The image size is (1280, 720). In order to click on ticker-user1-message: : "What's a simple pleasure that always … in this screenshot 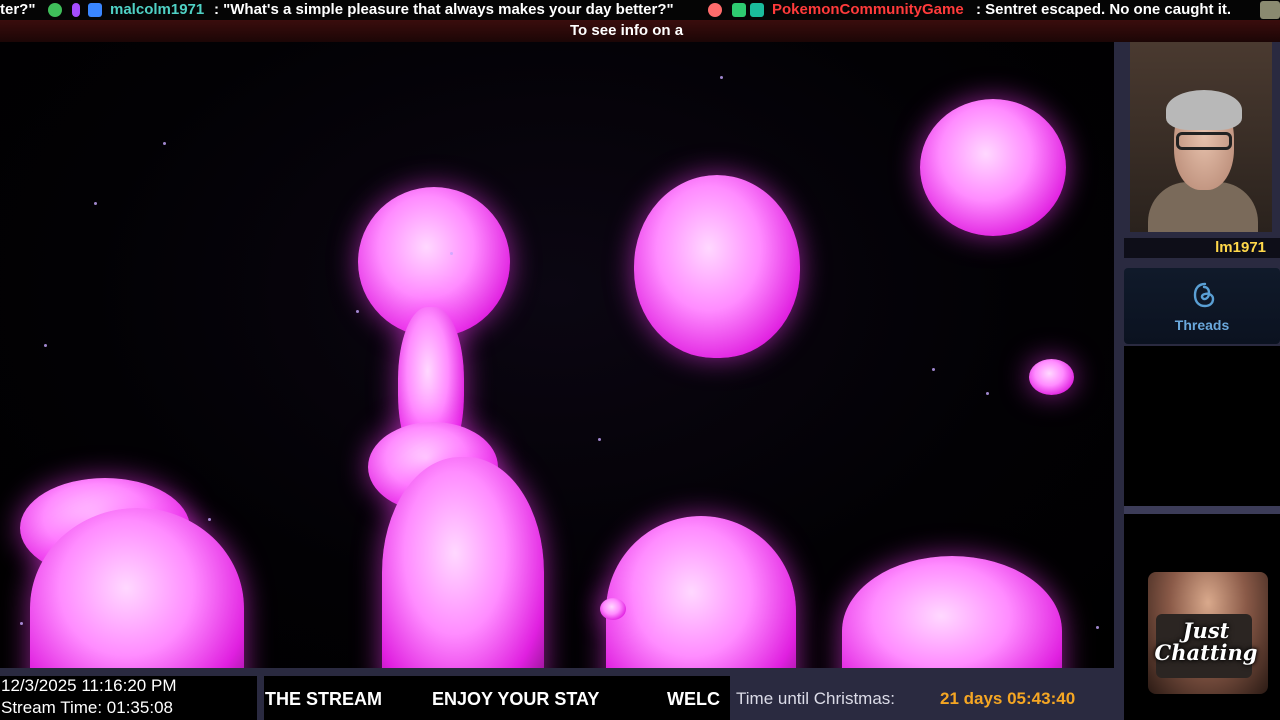, I will do `click(444, 9)`.